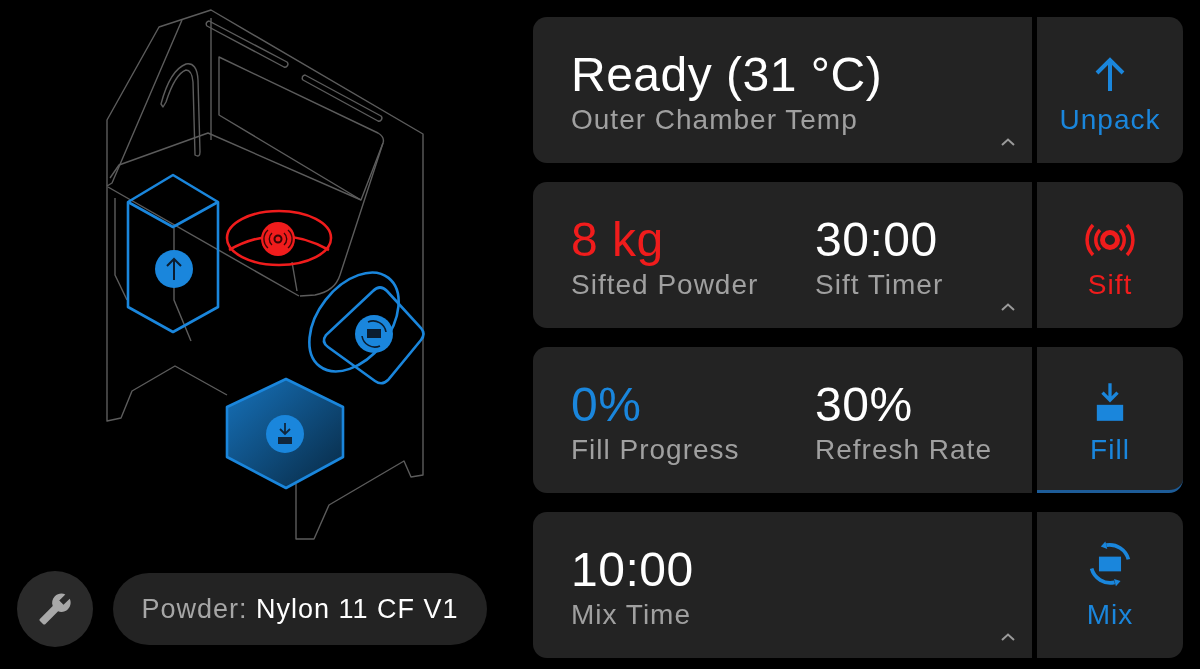 This screenshot has height=669, width=1200. Describe the element at coordinates (618, 240) in the screenshot. I see `metric-value: 8 kg` at that location.